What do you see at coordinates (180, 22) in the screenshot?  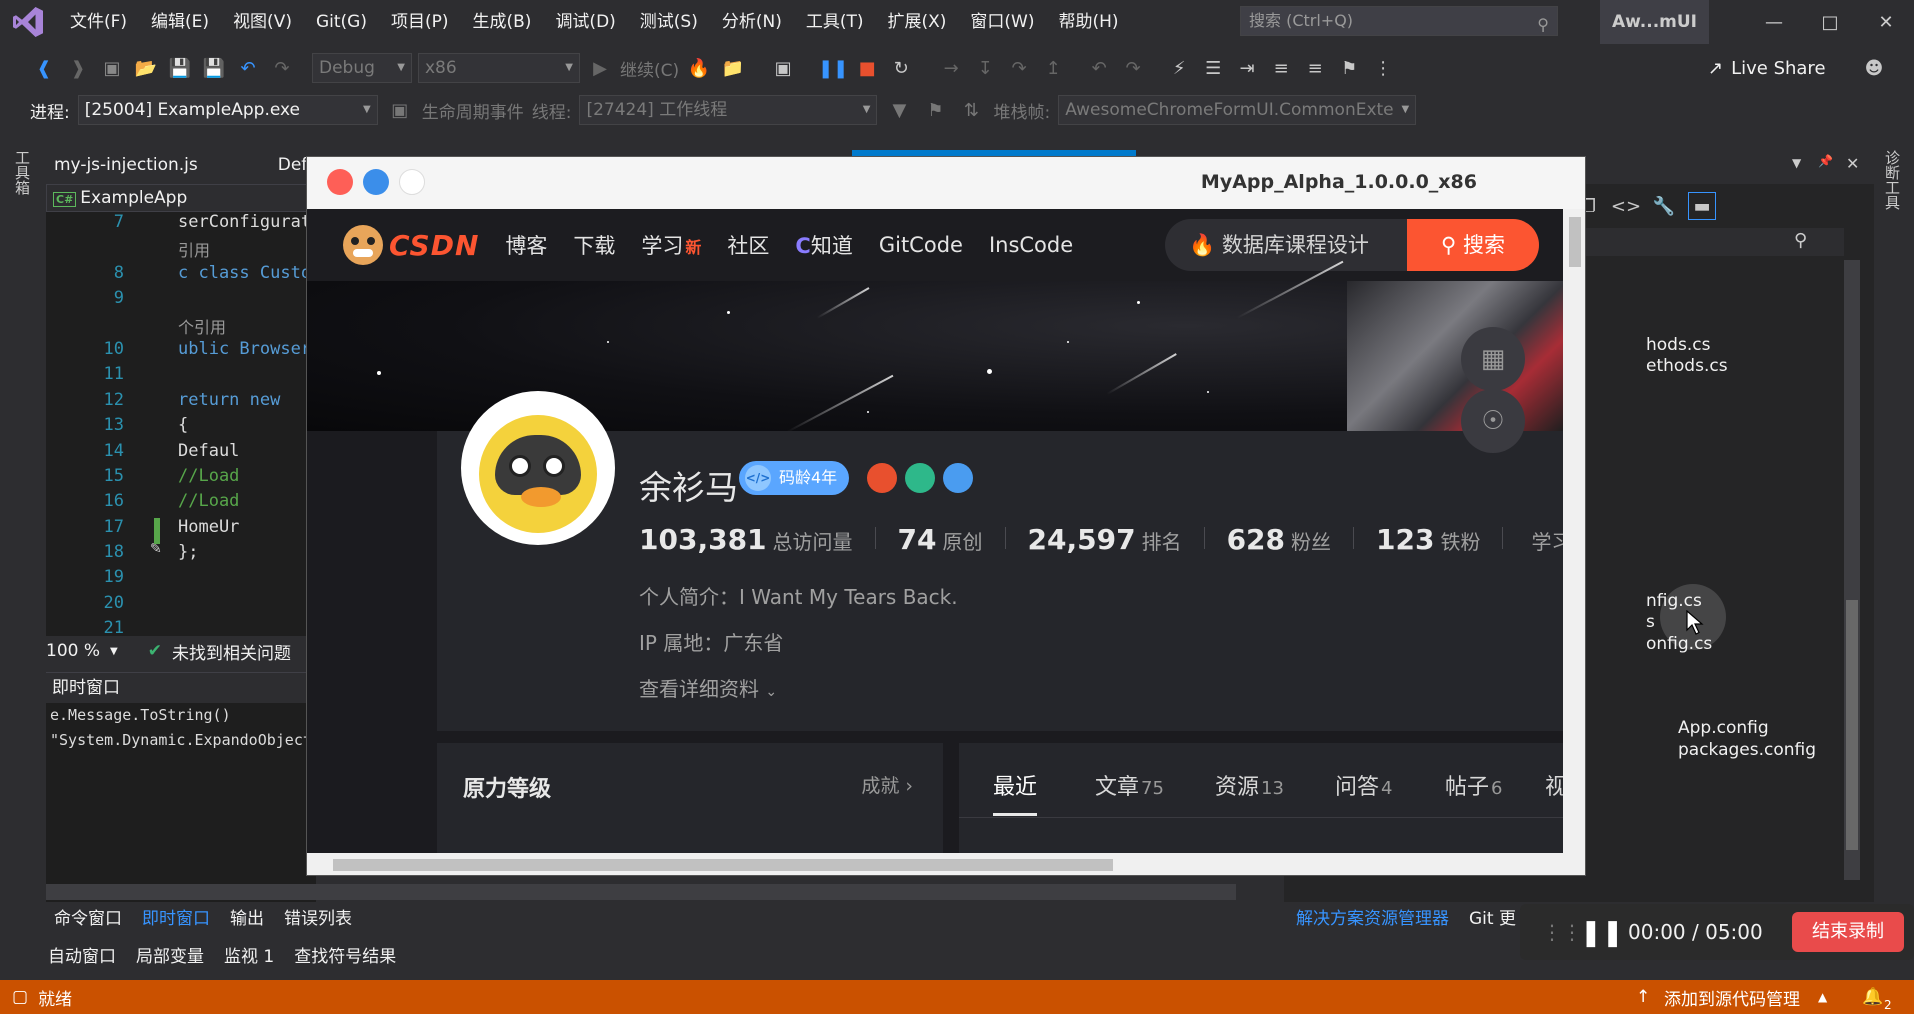 I see `menu-item: 编辑(E)` at bounding box center [180, 22].